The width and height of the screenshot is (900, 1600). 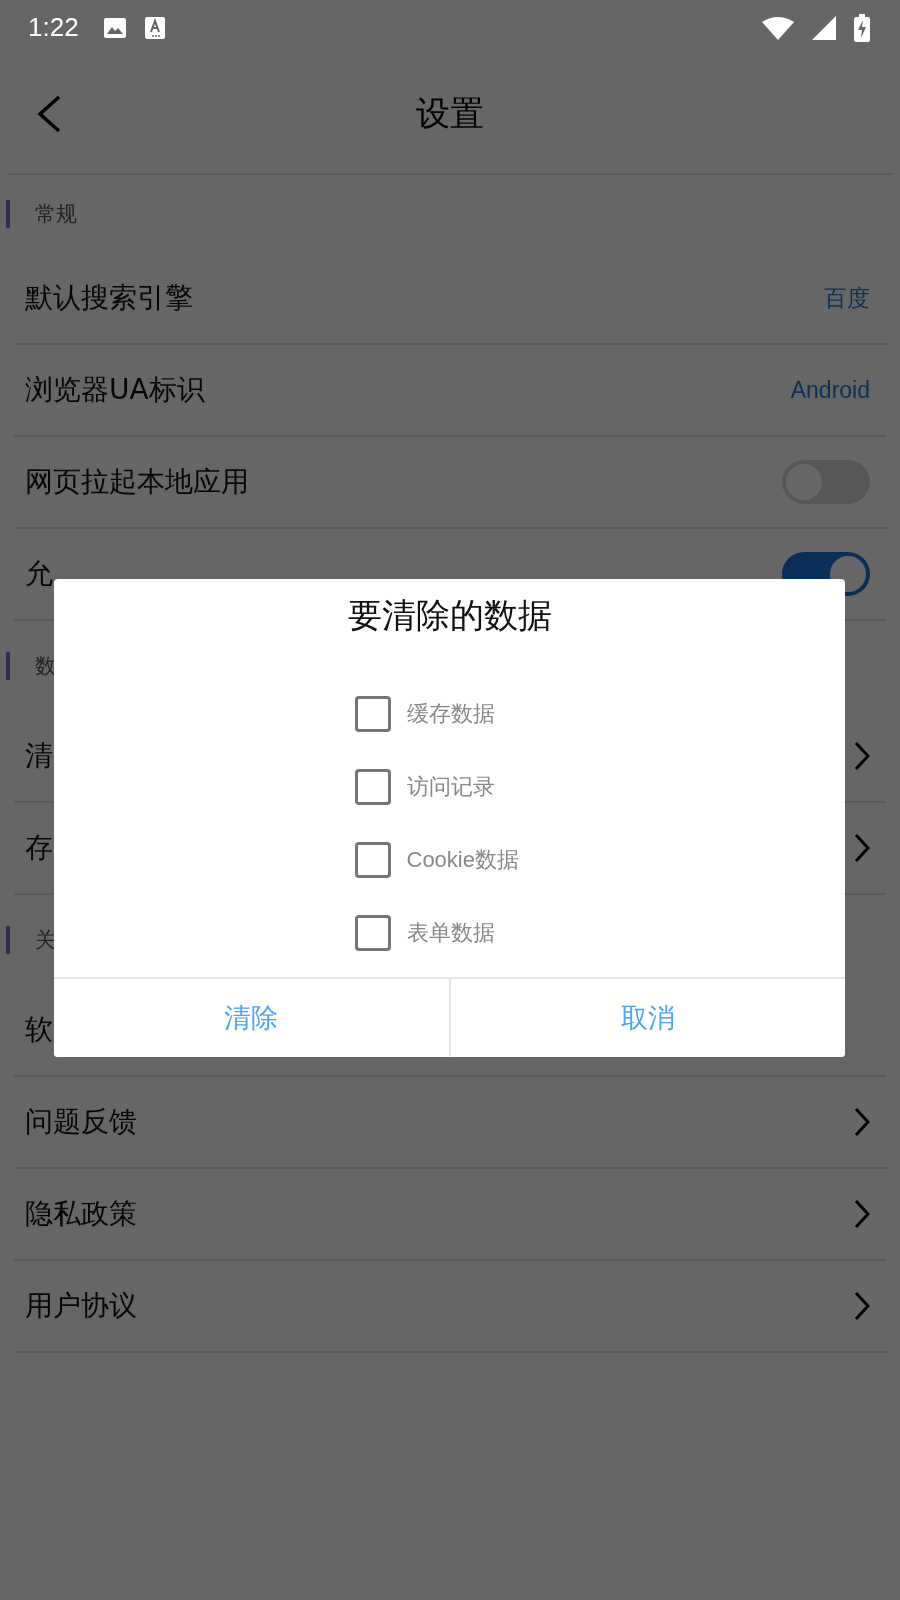 I want to click on setting-label: 用户协议, so click(x=81, y=1306).